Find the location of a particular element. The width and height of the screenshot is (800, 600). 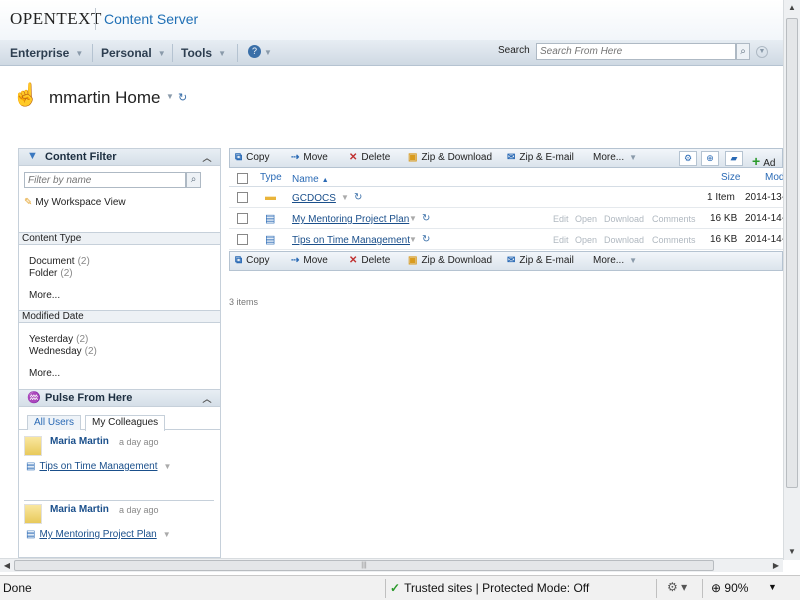

facet-folder: Folder (2) is located at coordinates (51, 273).